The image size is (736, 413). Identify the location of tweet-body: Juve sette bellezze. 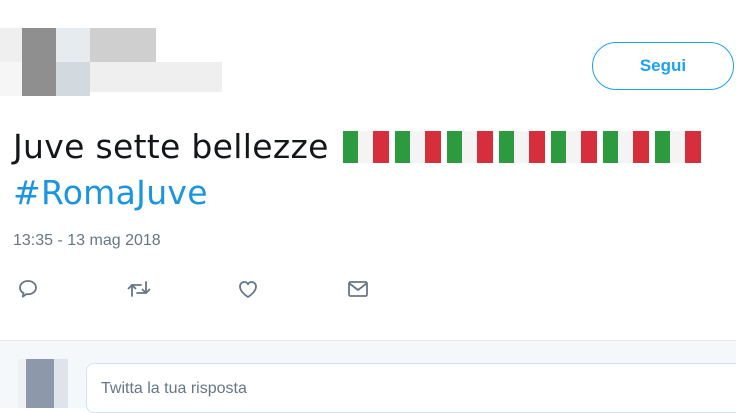
(171, 146).